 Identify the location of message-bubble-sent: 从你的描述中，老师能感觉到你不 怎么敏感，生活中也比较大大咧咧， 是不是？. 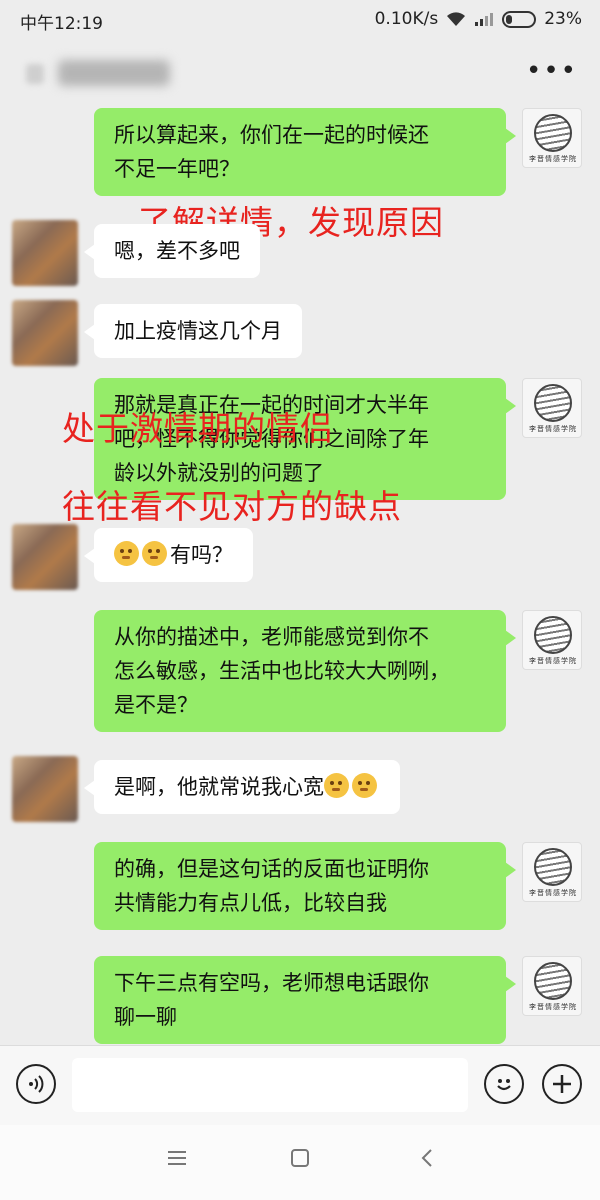
(305, 671).